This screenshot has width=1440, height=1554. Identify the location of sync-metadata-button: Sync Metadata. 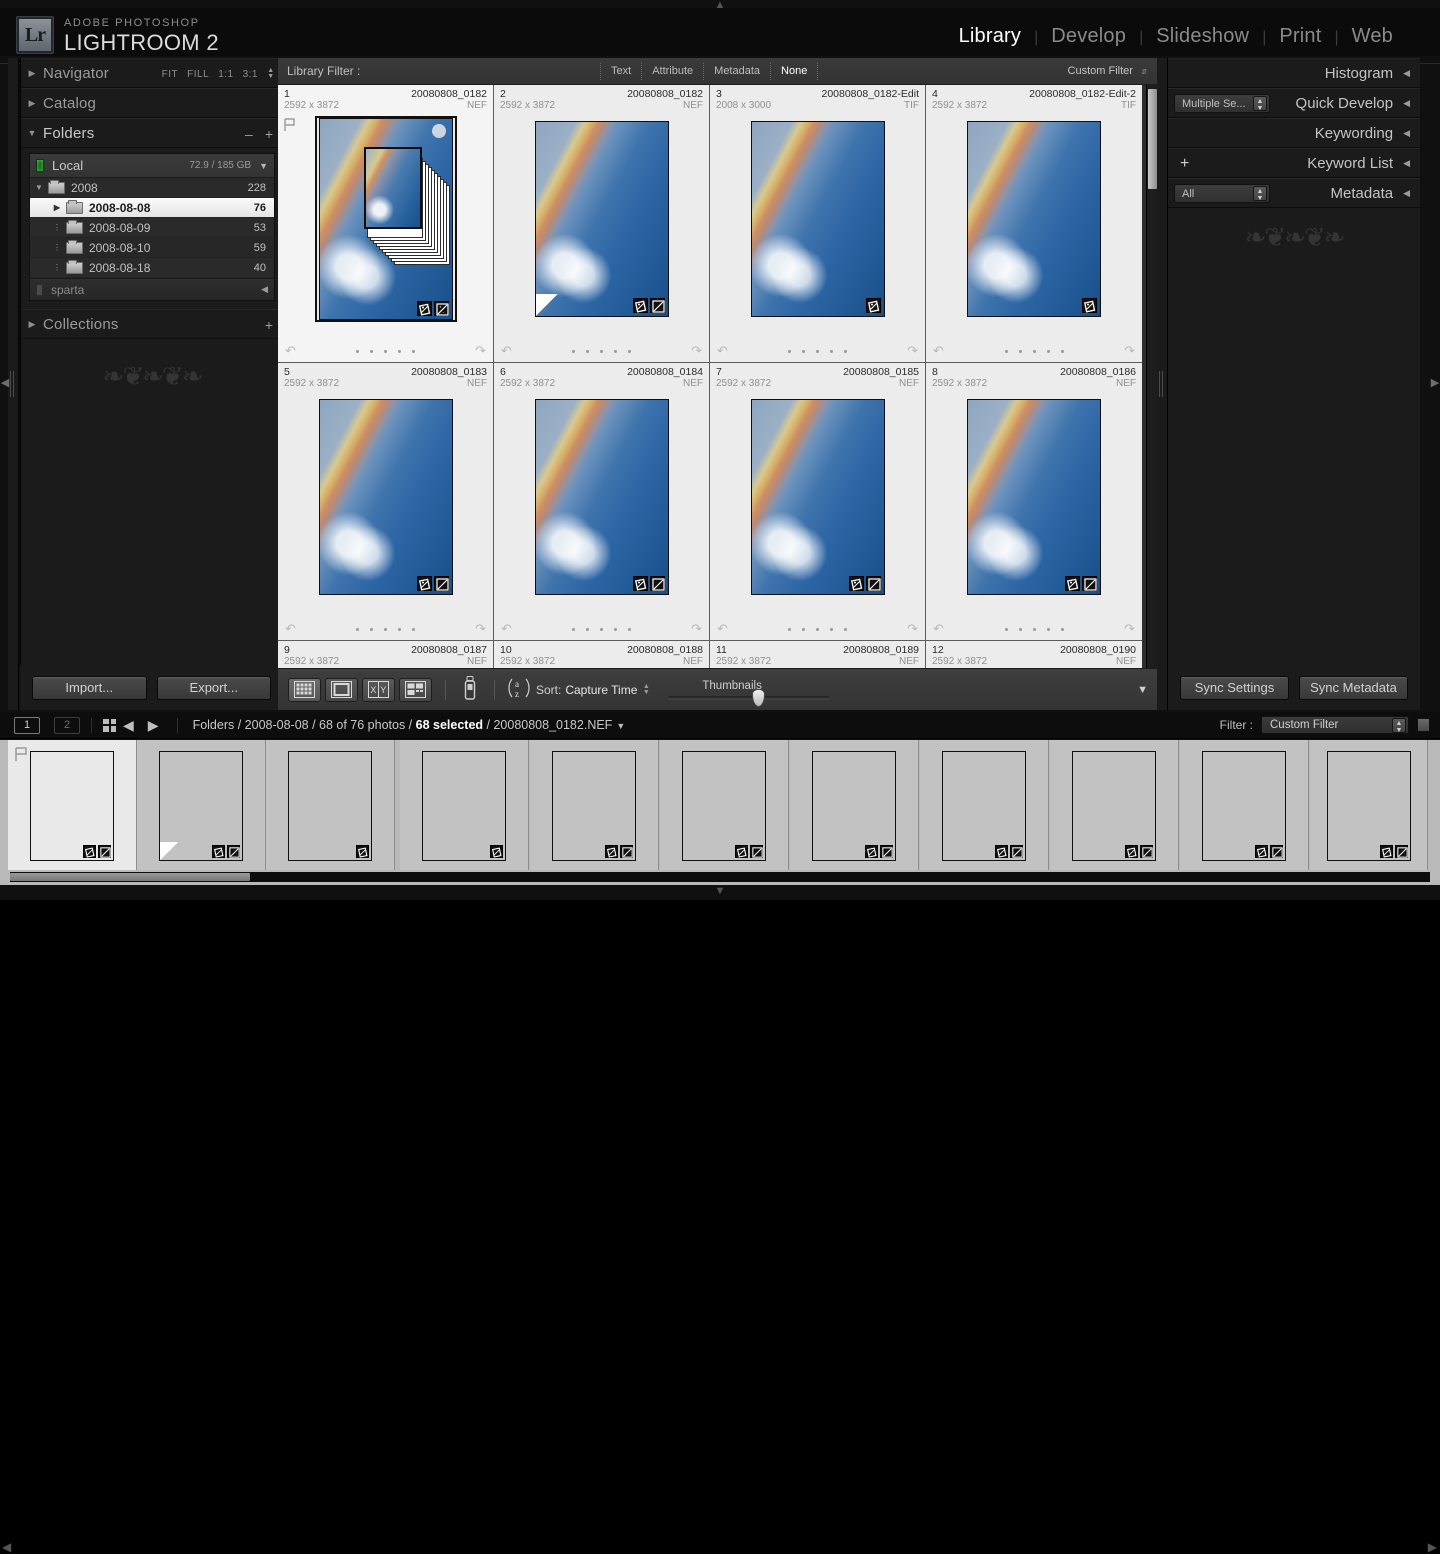
(1353, 687).